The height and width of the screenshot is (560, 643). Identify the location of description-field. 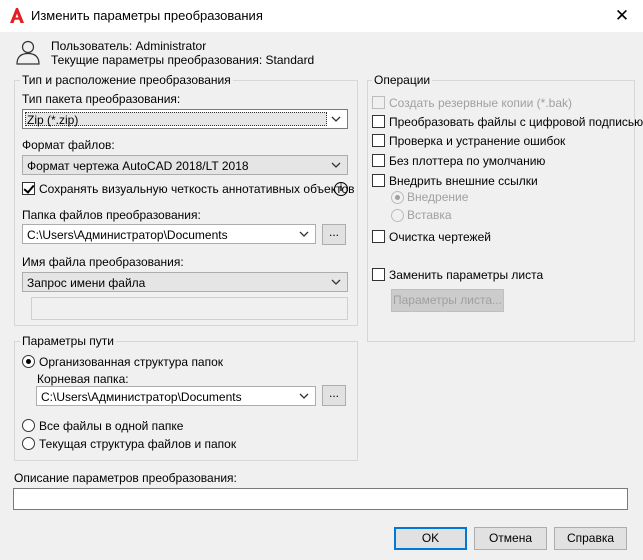
(320, 499).